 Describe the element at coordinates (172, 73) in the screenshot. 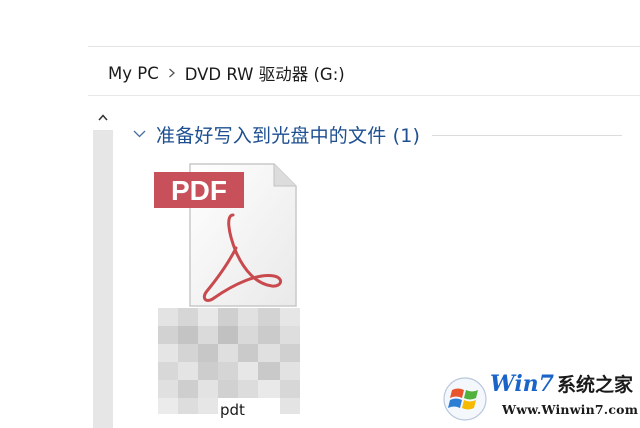

I see `chevron-right-icon` at that location.